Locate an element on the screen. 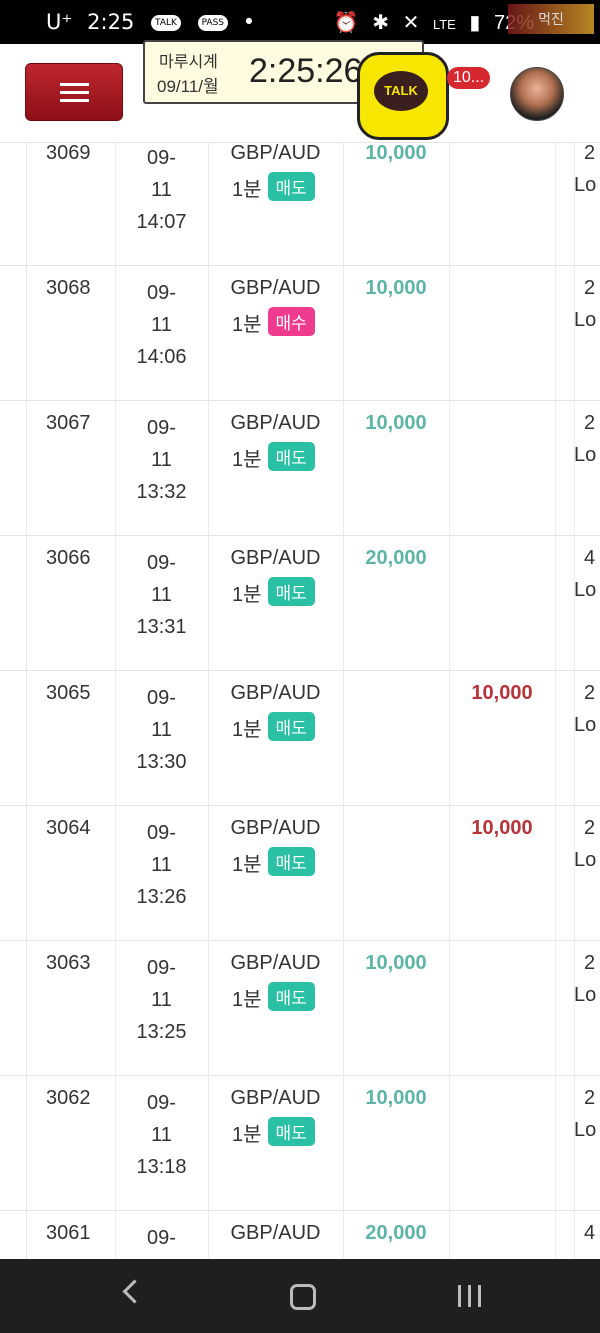 This screenshot has height=1333, width=600. avatar is located at coordinates (537, 94).